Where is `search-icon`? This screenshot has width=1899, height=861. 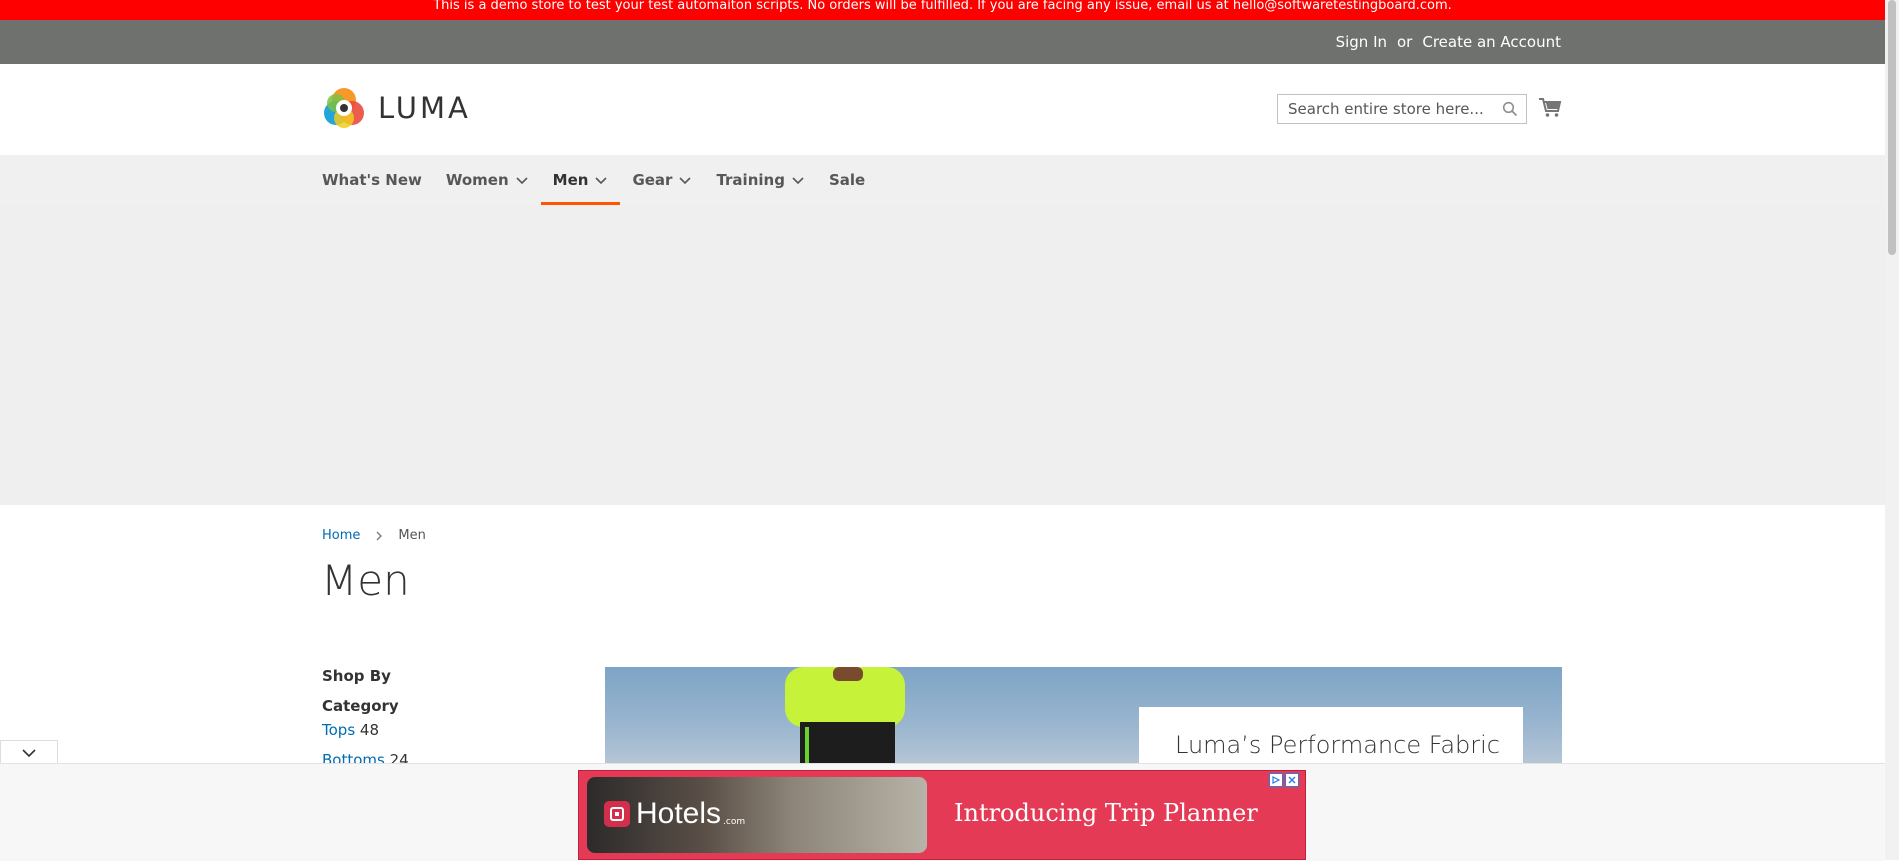
search-icon is located at coordinates (1510, 111).